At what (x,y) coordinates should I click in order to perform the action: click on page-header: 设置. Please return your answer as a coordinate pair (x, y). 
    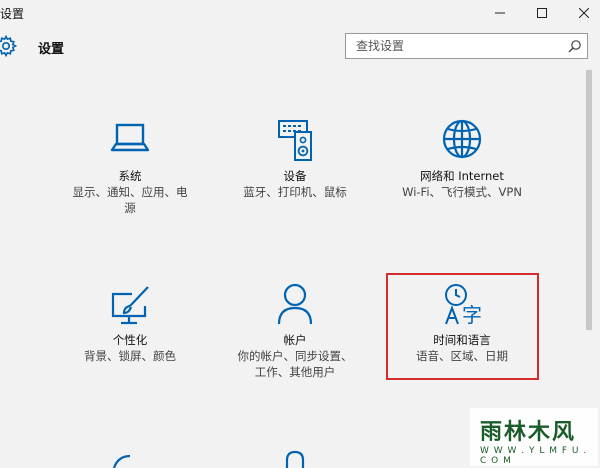
    Looking at the image, I should click on (300, 47).